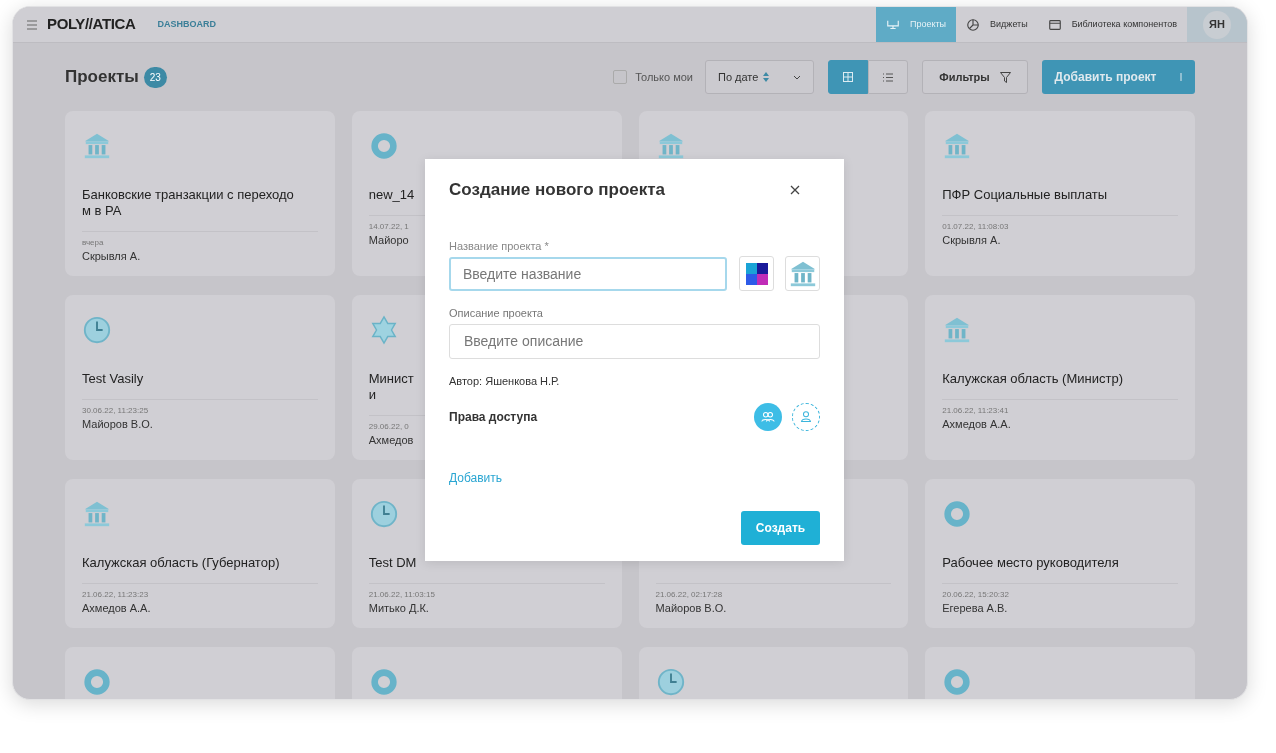  Describe the element at coordinates (155, 77) in the screenshot. I see `project-count: 23` at that location.